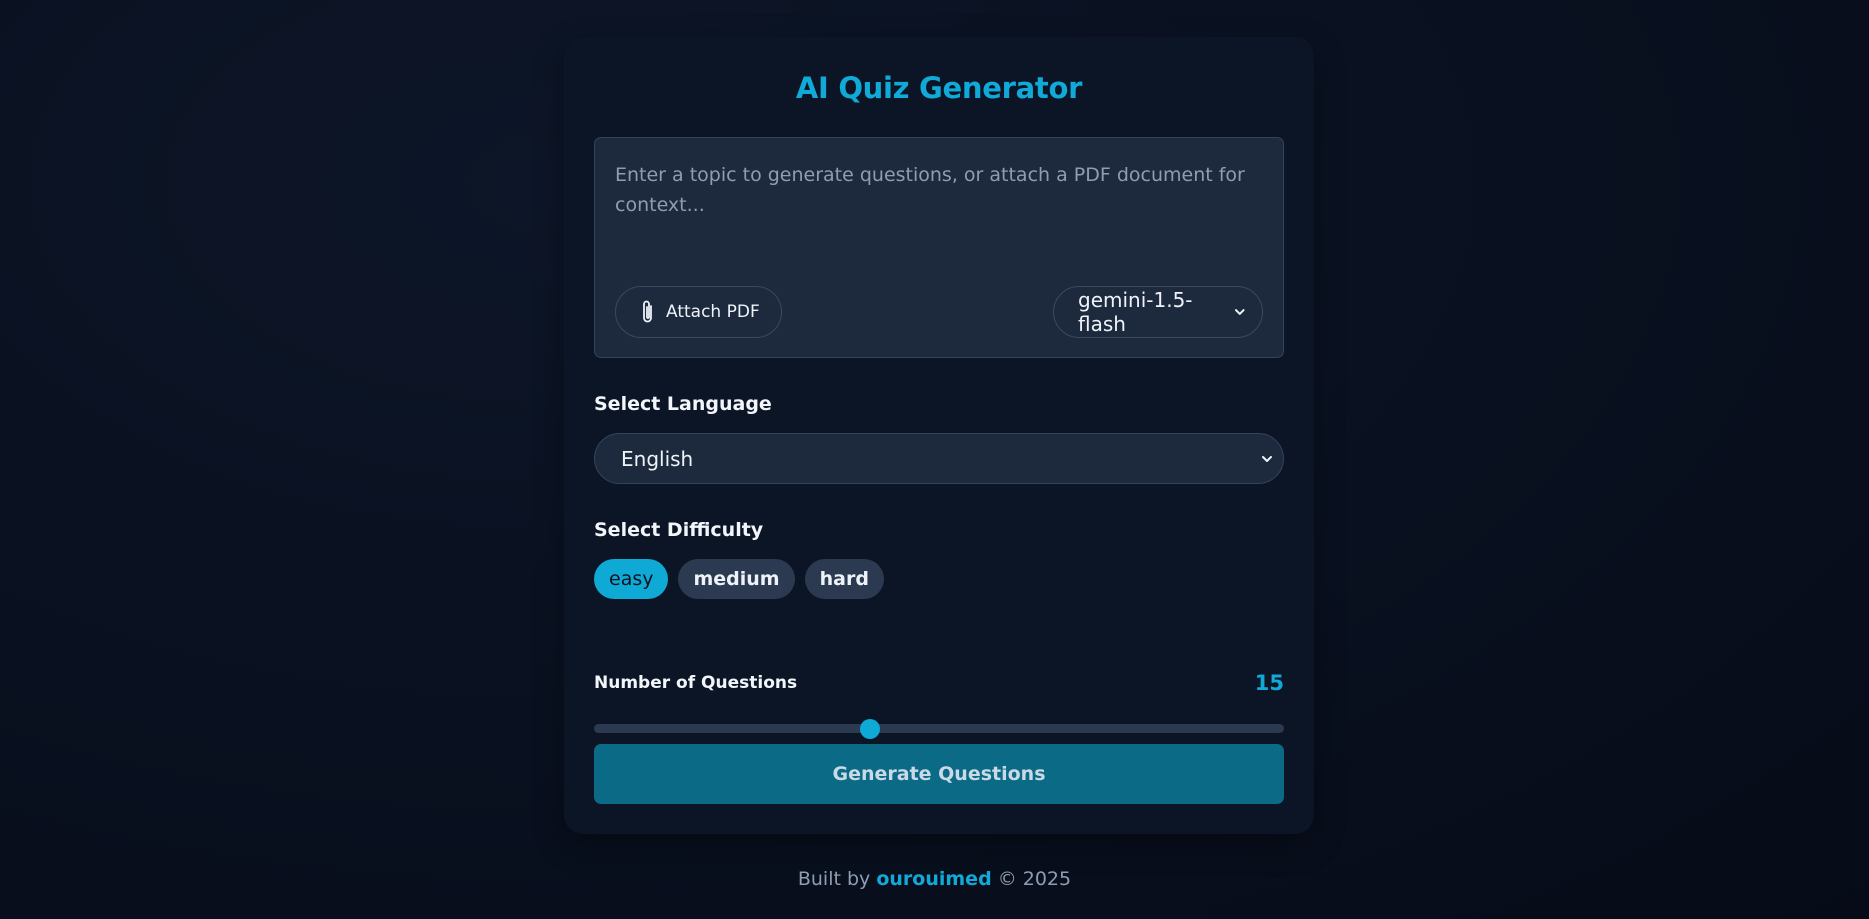 The image size is (1869, 919). I want to click on attach-pdf-label: Attach PDF, so click(713, 312).